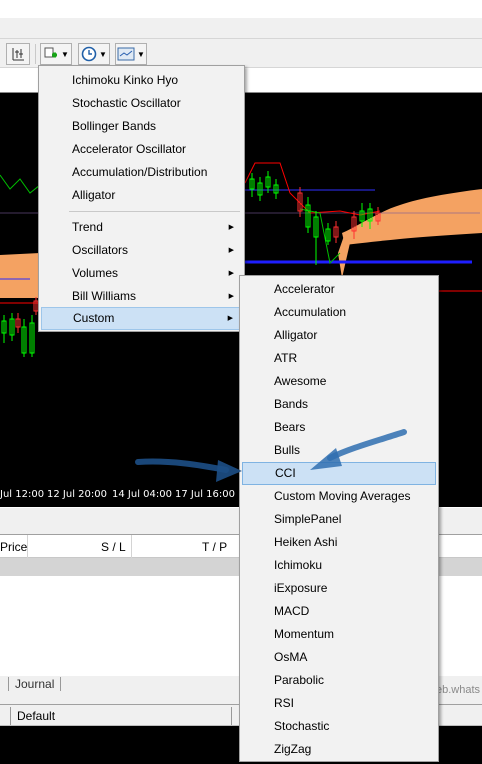  Describe the element at coordinates (296, 335) in the screenshot. I see `submenu-item-label: Alligator` at that location.